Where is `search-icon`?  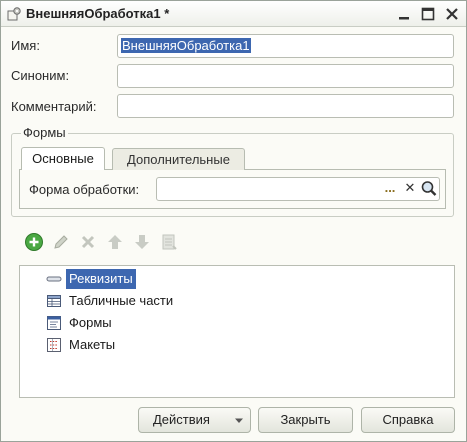
search-icon is located at coordinates (429, 189).